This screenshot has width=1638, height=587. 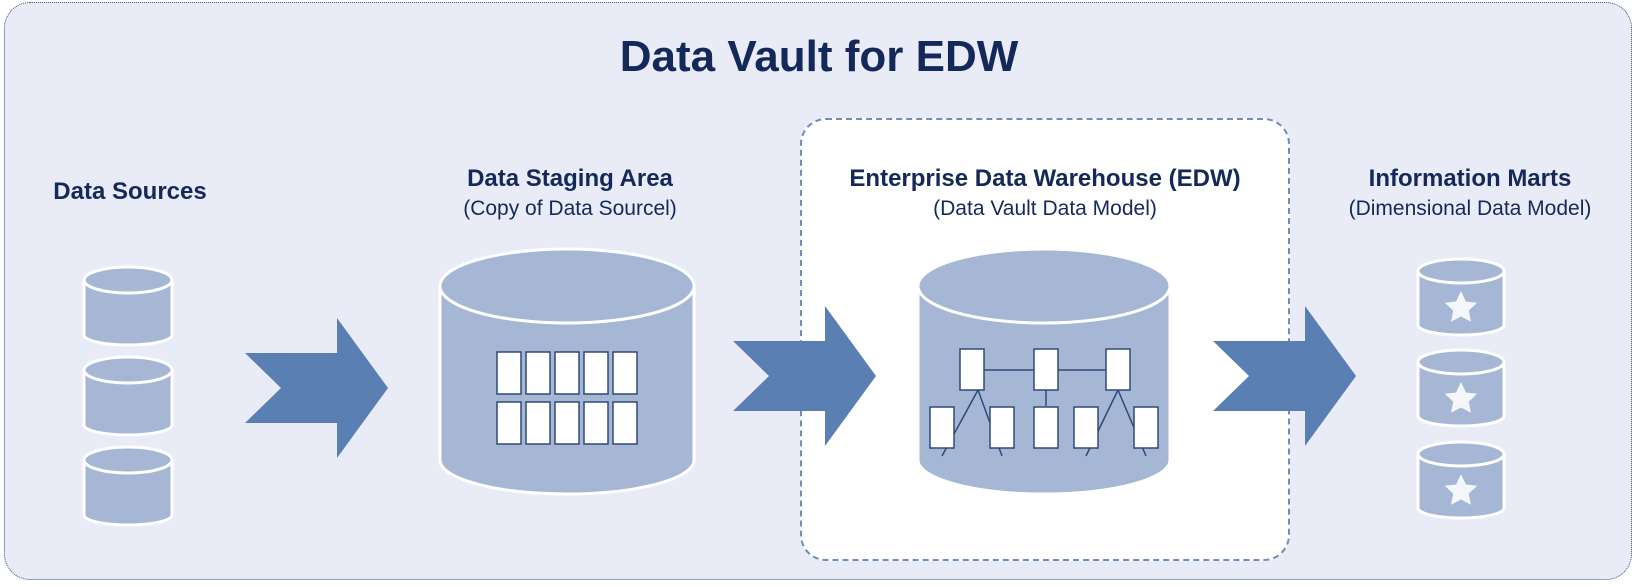 I want to click on source-database-2-icon, so click(x=128, y=396).